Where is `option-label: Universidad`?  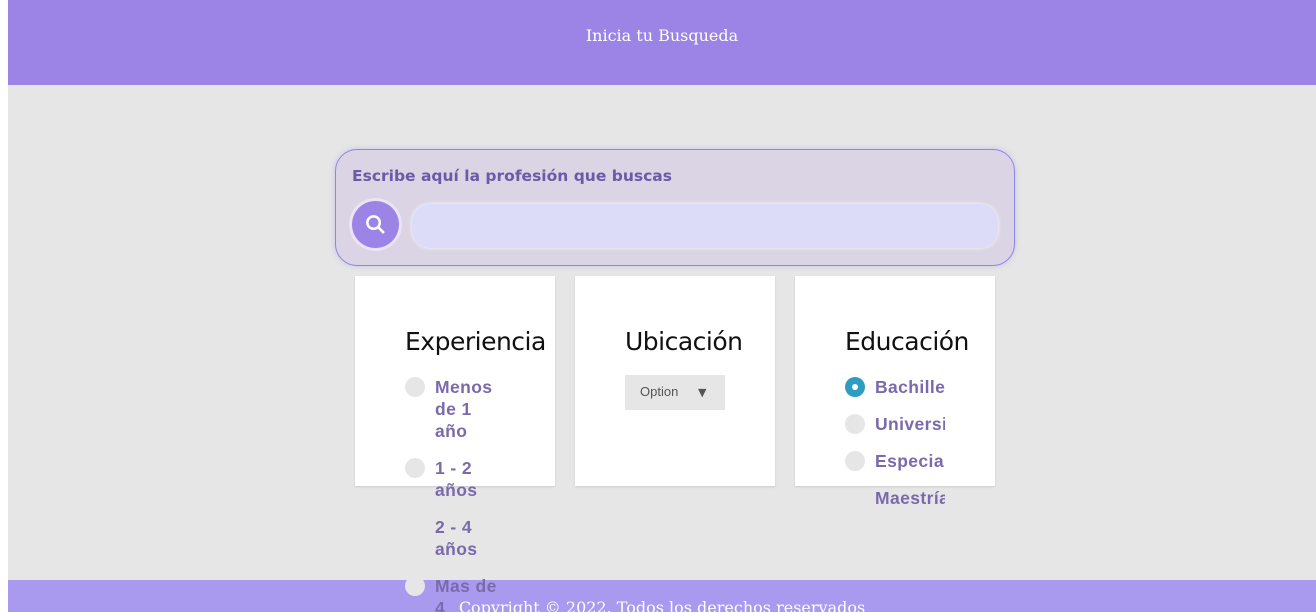 option-label: Universidad is located at coordinates (910, 424).